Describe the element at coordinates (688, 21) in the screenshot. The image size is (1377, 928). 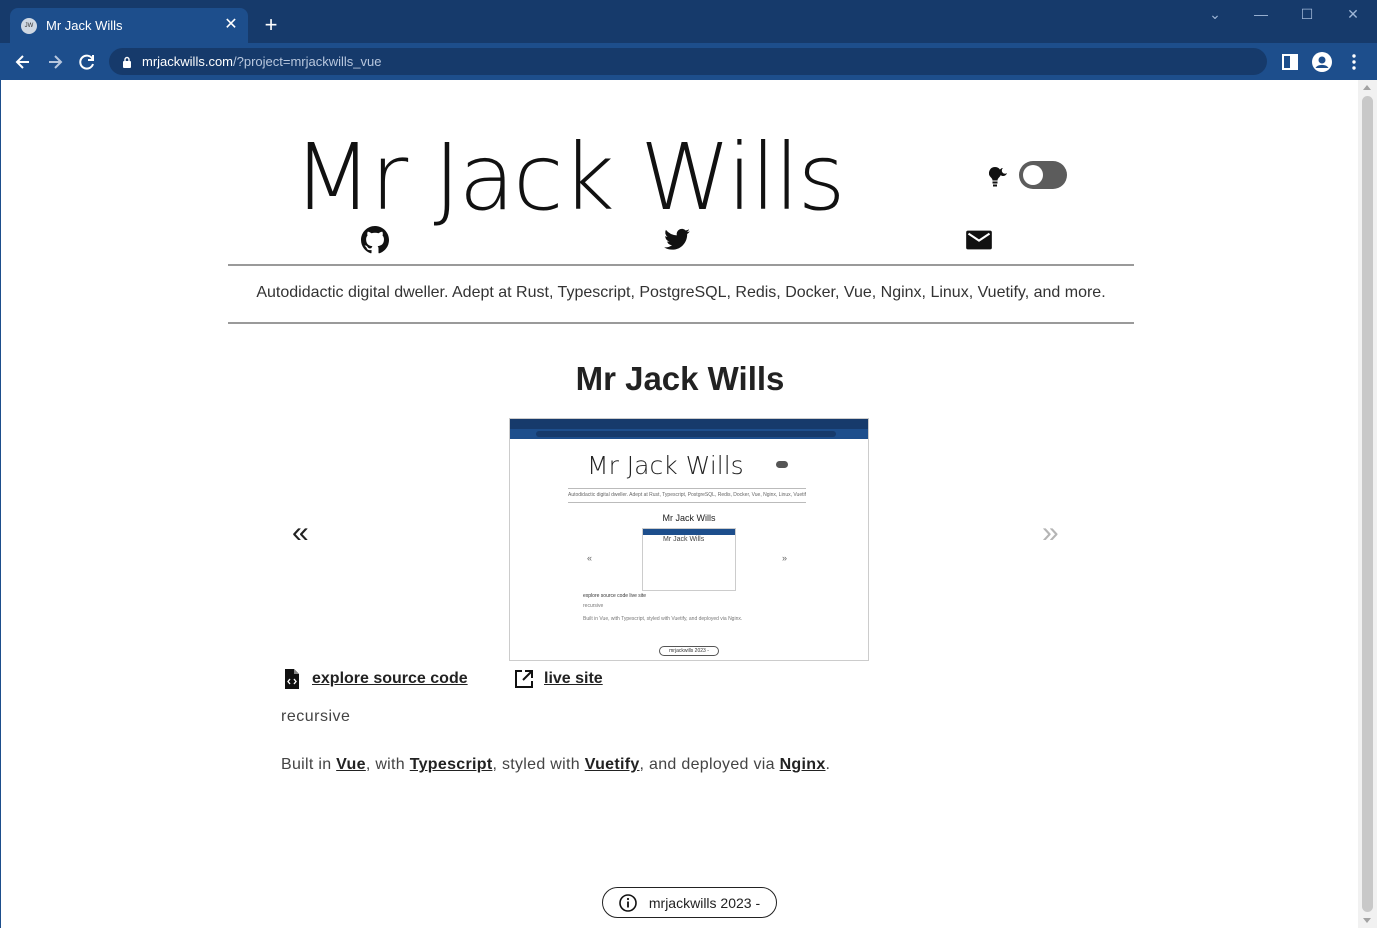
I see `browser-tabstrip: JW Mr Jack Wills ✕ + ⌄ — ☐ ✕` at that location.